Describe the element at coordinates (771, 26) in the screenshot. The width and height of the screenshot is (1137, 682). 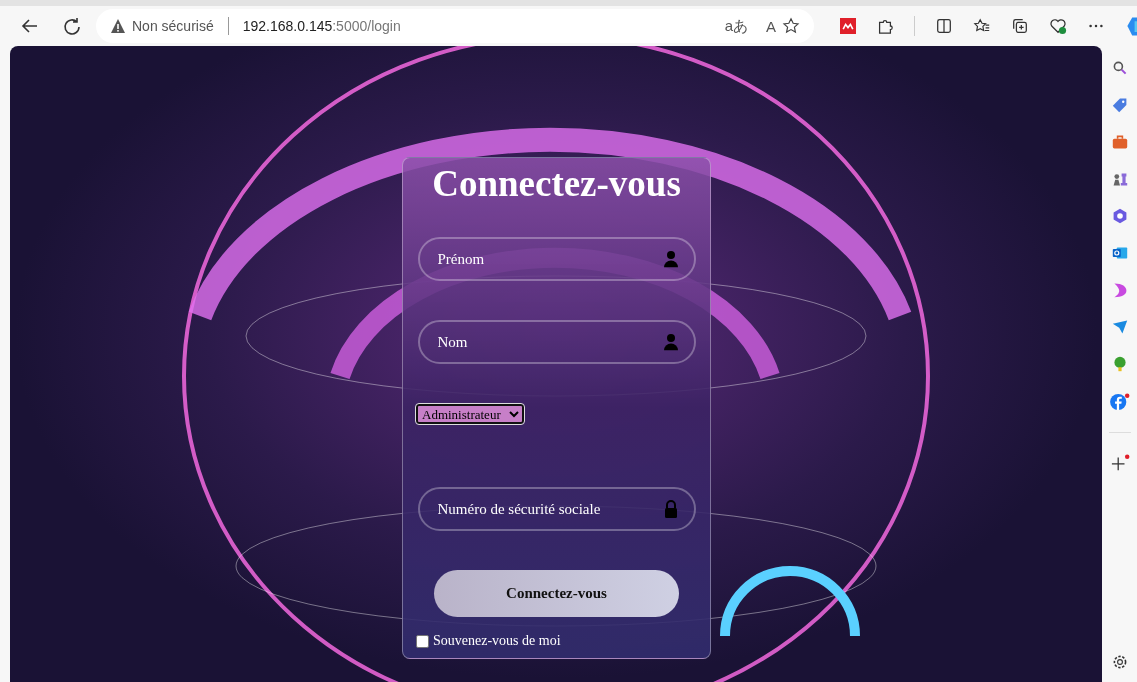
I see `read-aloud-icon: A` at that location.